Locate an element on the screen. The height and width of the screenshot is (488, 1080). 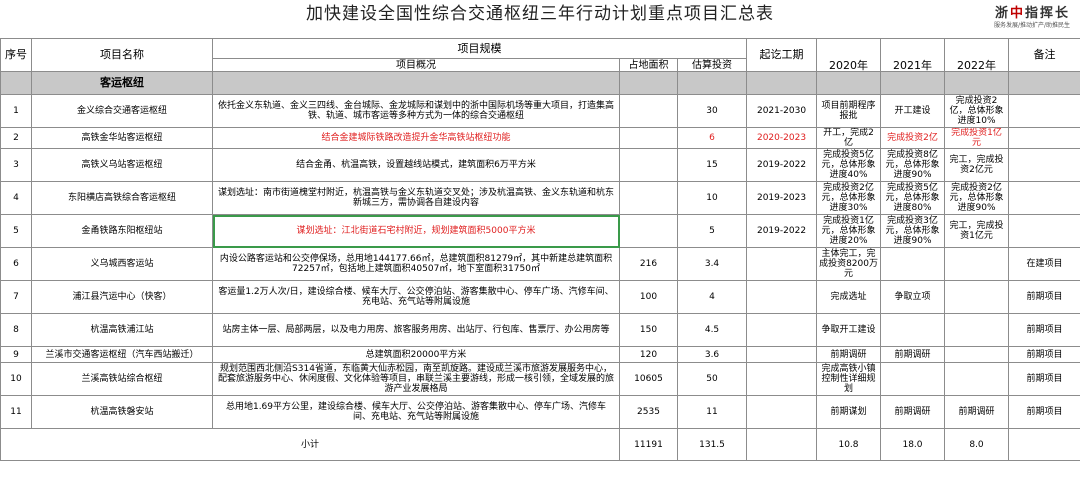
cell-invest: 4 is located at coordinates (712, 297).